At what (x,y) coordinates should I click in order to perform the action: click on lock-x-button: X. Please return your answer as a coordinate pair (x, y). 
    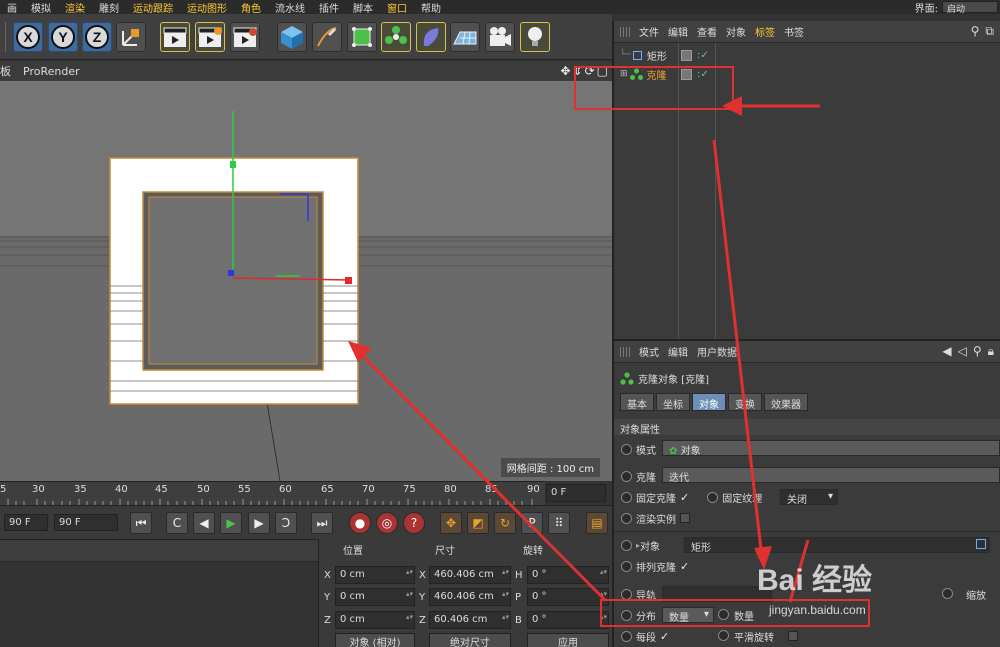
    Looking at the image, I should click on (28, 37).